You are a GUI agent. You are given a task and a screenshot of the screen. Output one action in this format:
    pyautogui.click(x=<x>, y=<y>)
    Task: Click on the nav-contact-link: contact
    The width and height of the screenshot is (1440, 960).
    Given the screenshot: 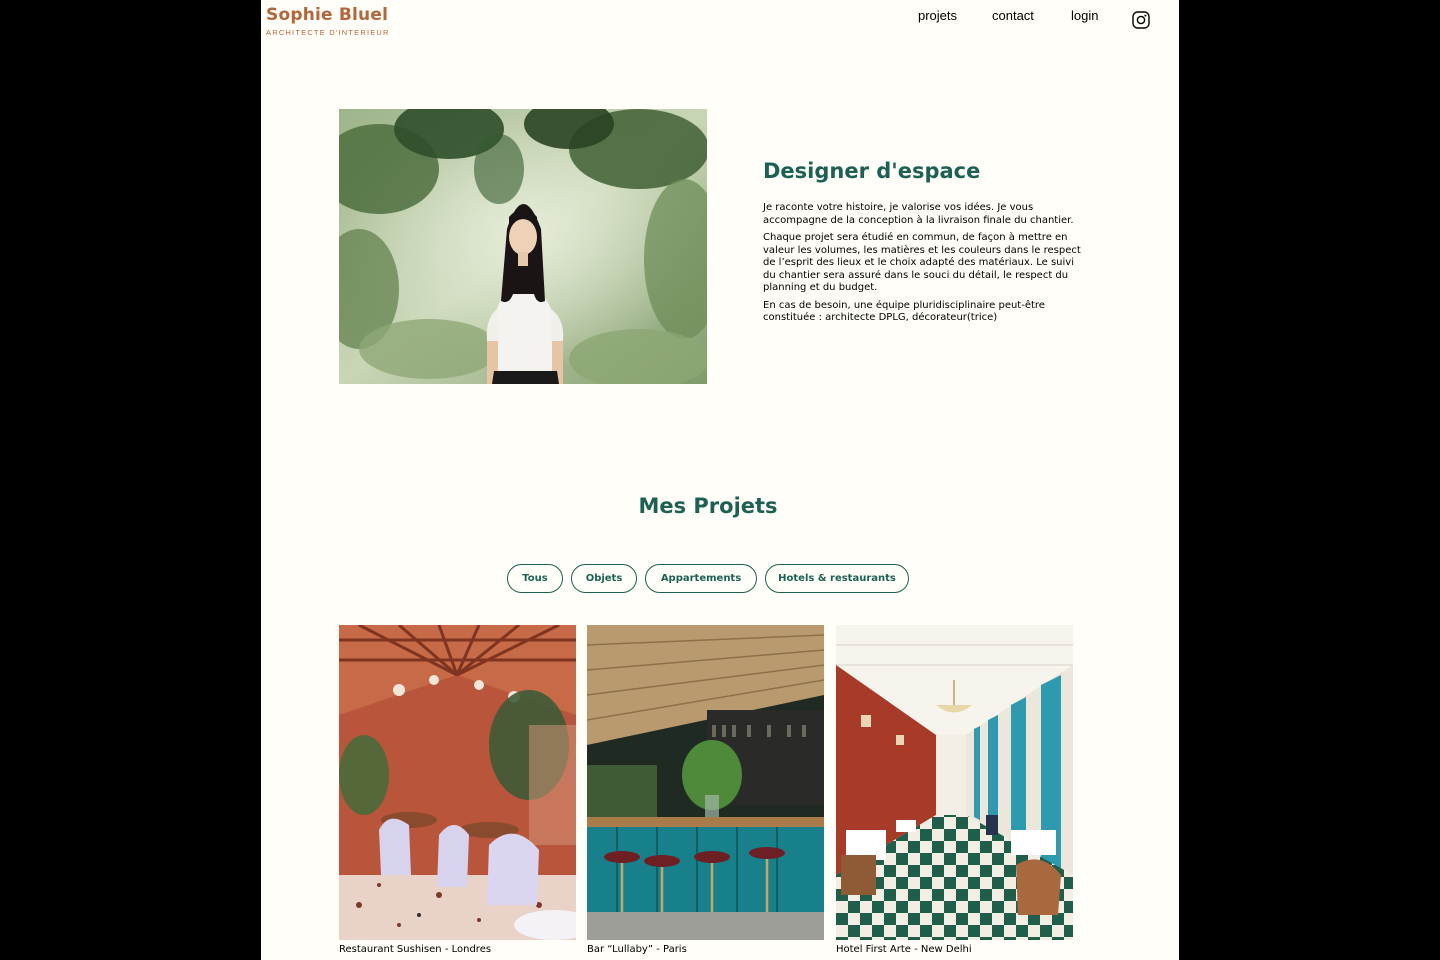 What is the action you would take?
    pyautogui.click(x=1013, y=16)
    